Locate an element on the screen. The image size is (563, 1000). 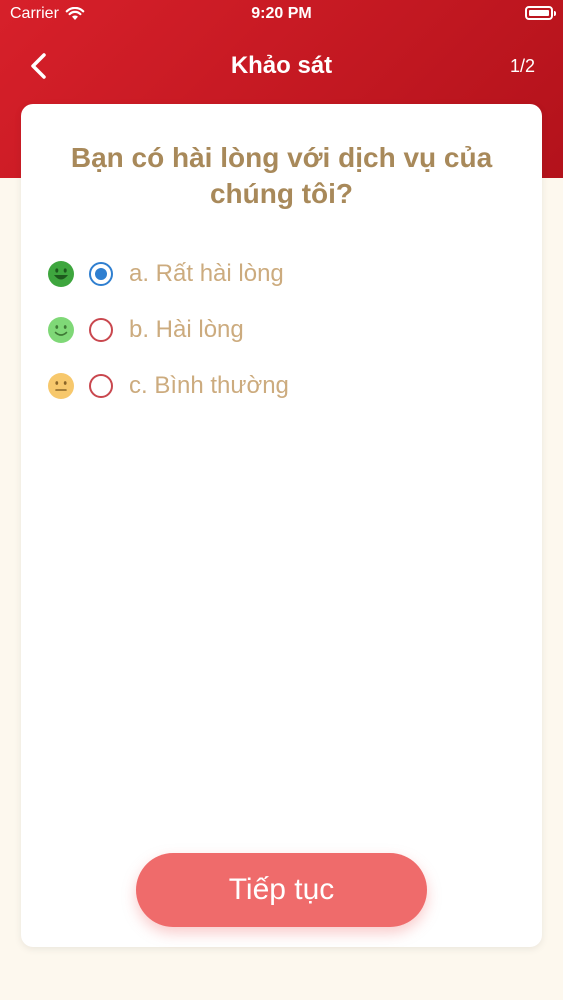
option-very-satisfied: a. Rất hài lòng is located at coordinates (168, 274).